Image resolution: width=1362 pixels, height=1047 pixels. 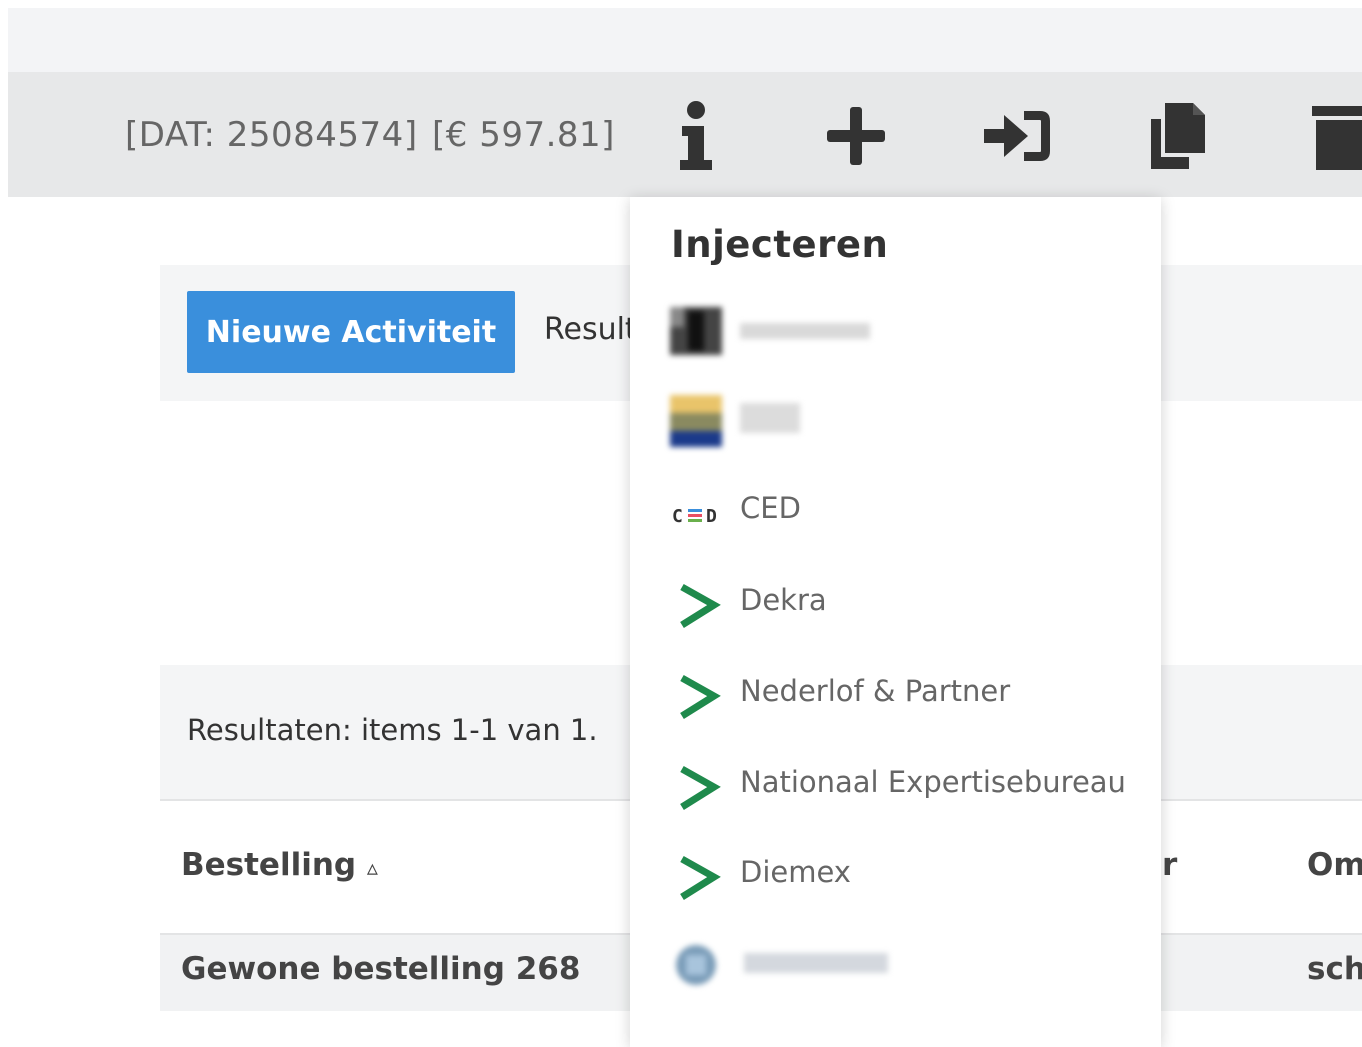 I want to click on column-header-partial: r, so click(x=1169, y=865).